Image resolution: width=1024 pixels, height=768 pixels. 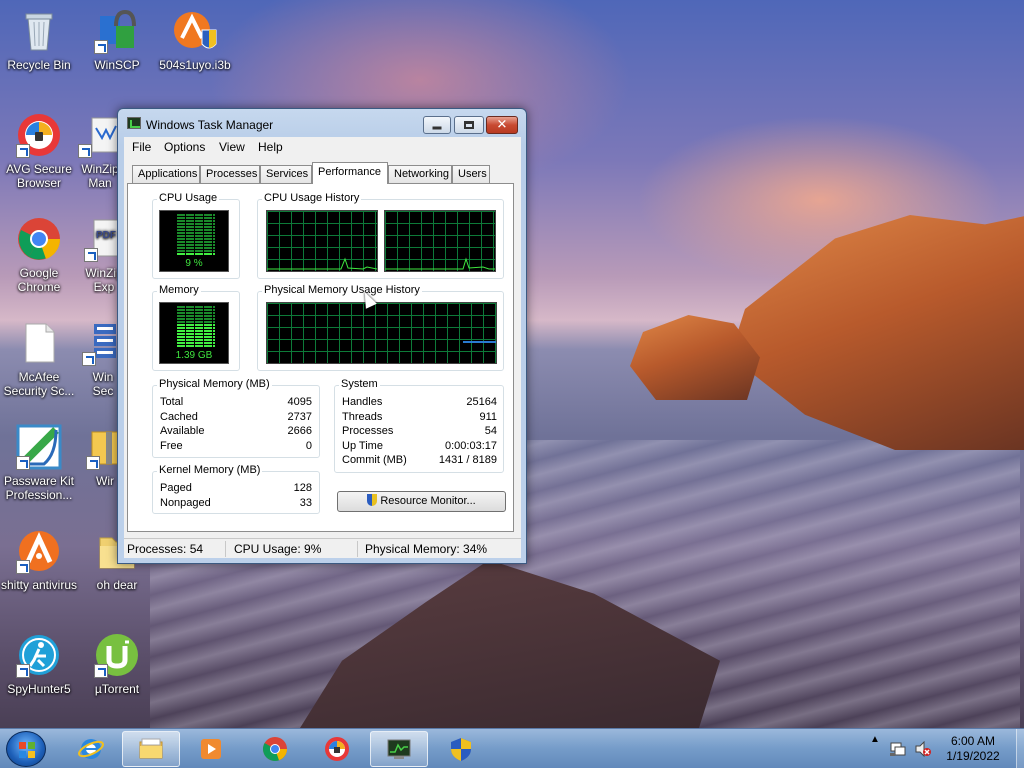 I want to click on windows-logo-icon, so click(x=27, y=750).